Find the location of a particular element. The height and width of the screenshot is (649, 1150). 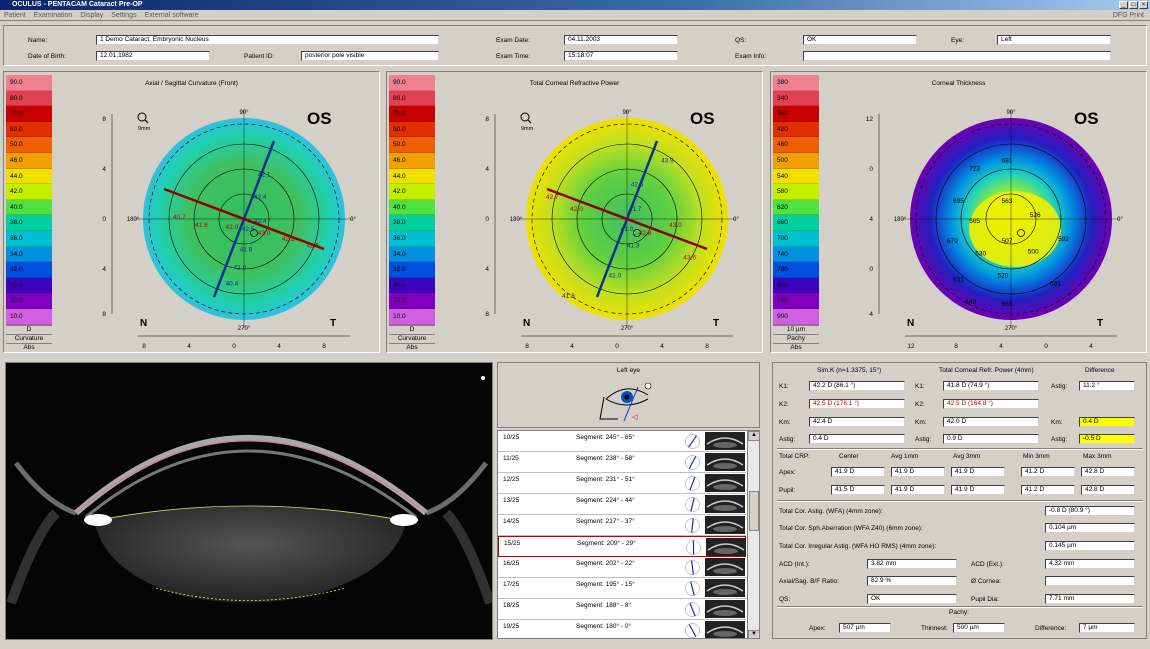

scale-cell: 44.0 is located at coordinates (29, 176).